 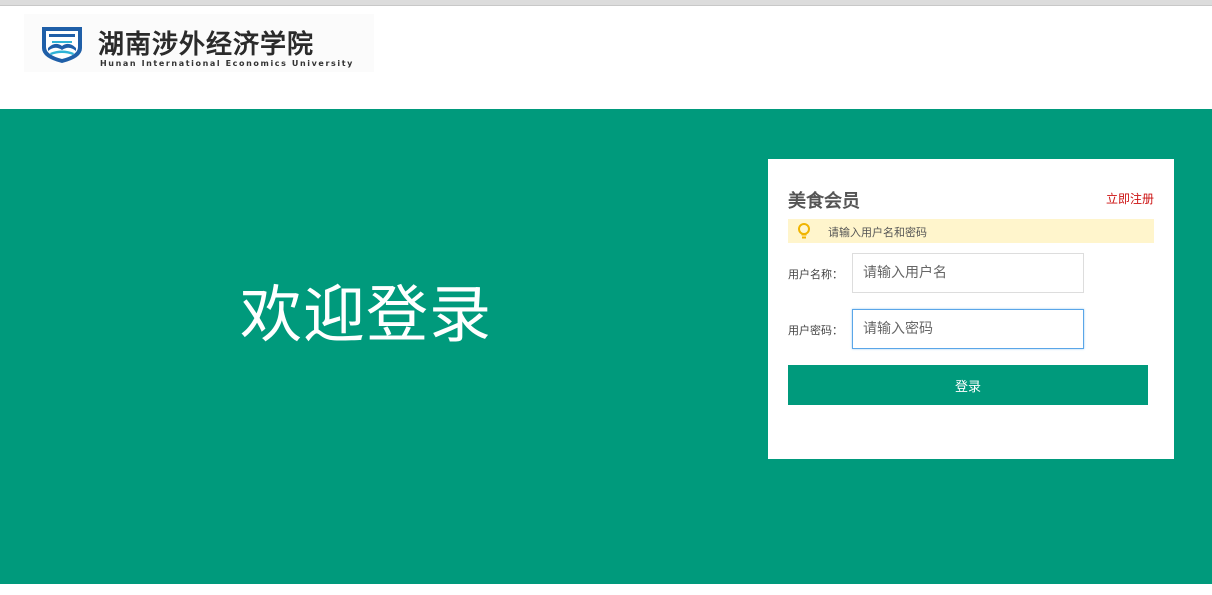 I want to click on login-card-title: 美食会员, so click(x=824, y=201).